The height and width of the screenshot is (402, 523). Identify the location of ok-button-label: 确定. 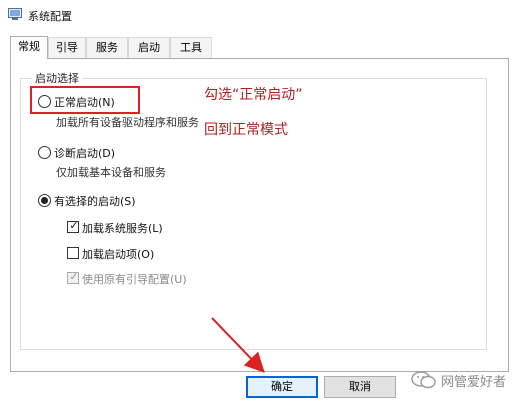
(282, 386).